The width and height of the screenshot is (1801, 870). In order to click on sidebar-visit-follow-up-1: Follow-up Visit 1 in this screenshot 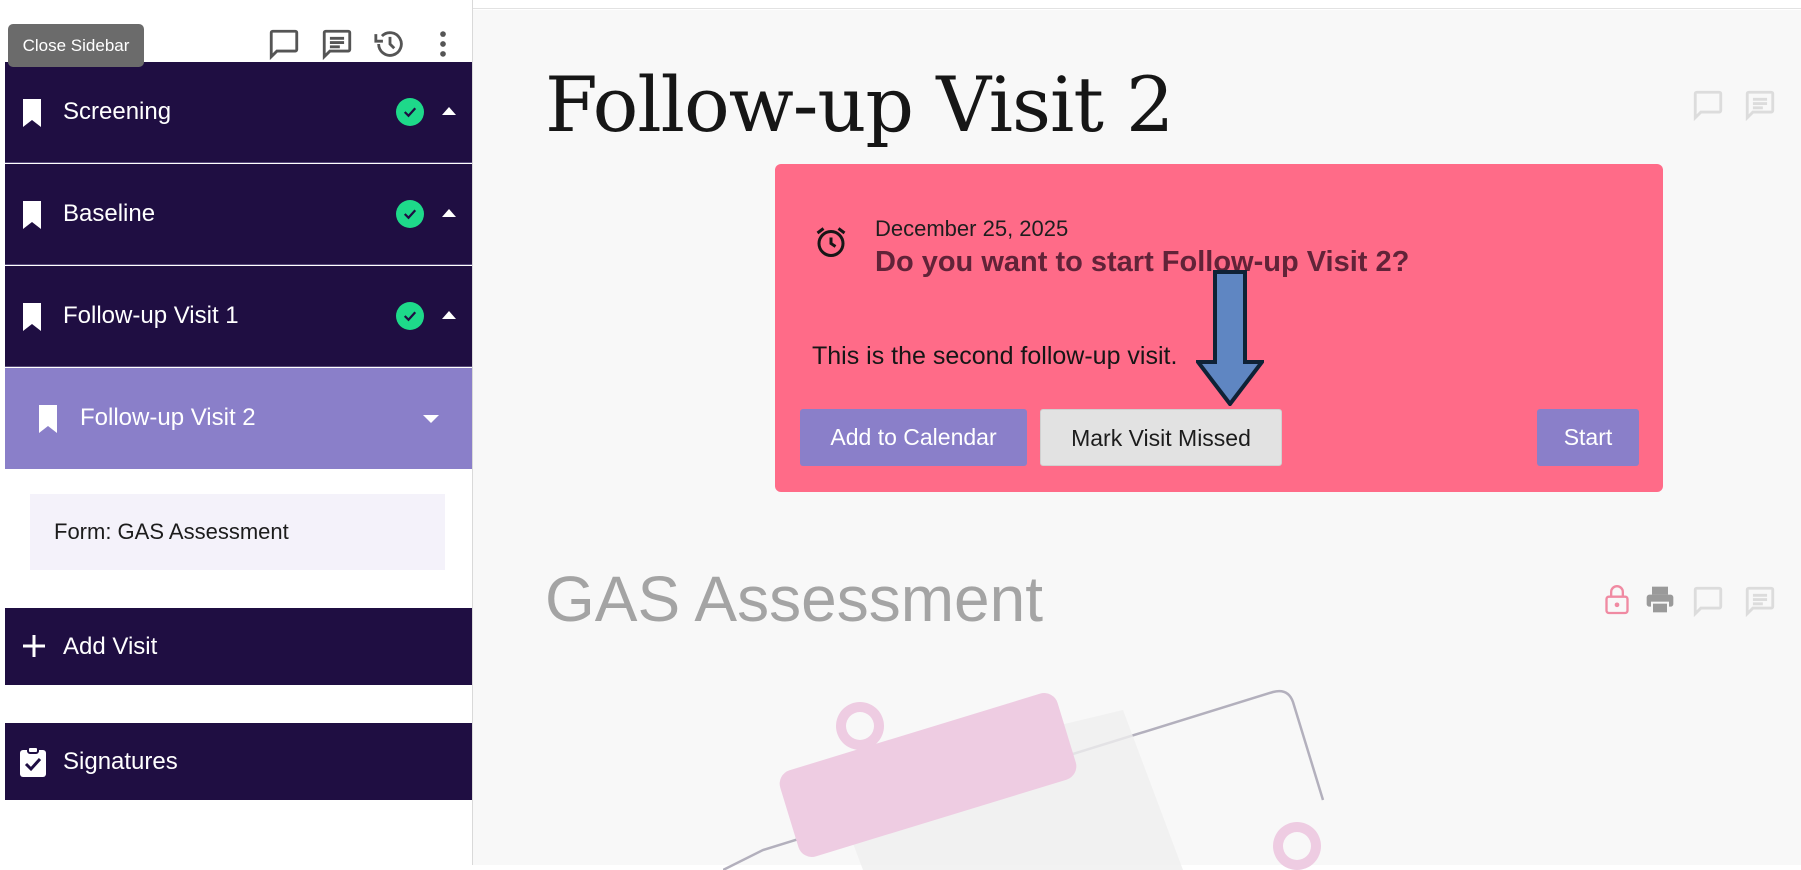, I will do `click(238, 316)`.